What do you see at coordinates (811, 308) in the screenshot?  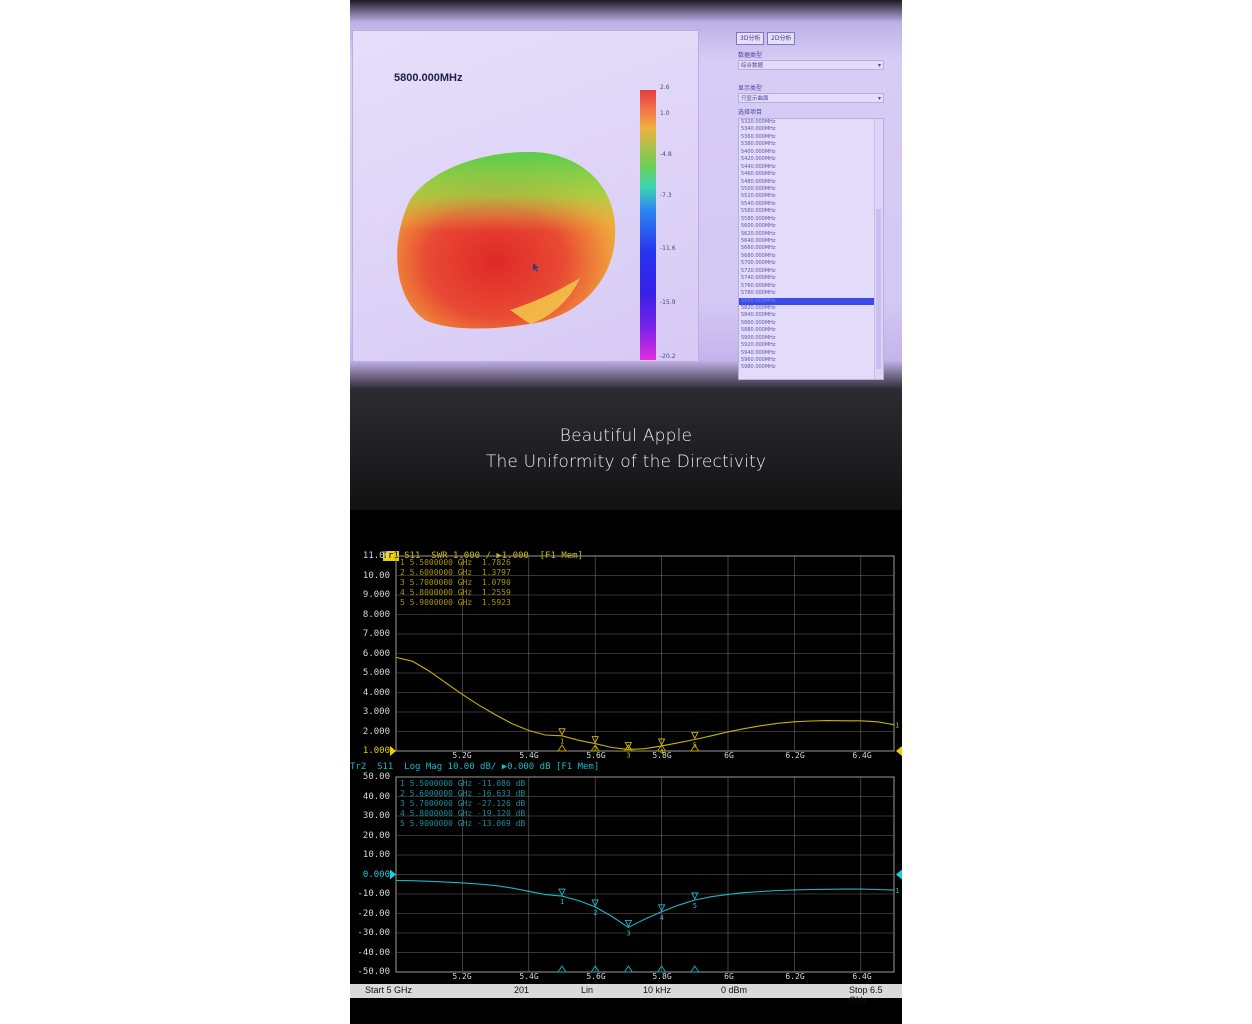 I see `frequency-list-item: 5820.000MHz` at bounding box center [811, 308].